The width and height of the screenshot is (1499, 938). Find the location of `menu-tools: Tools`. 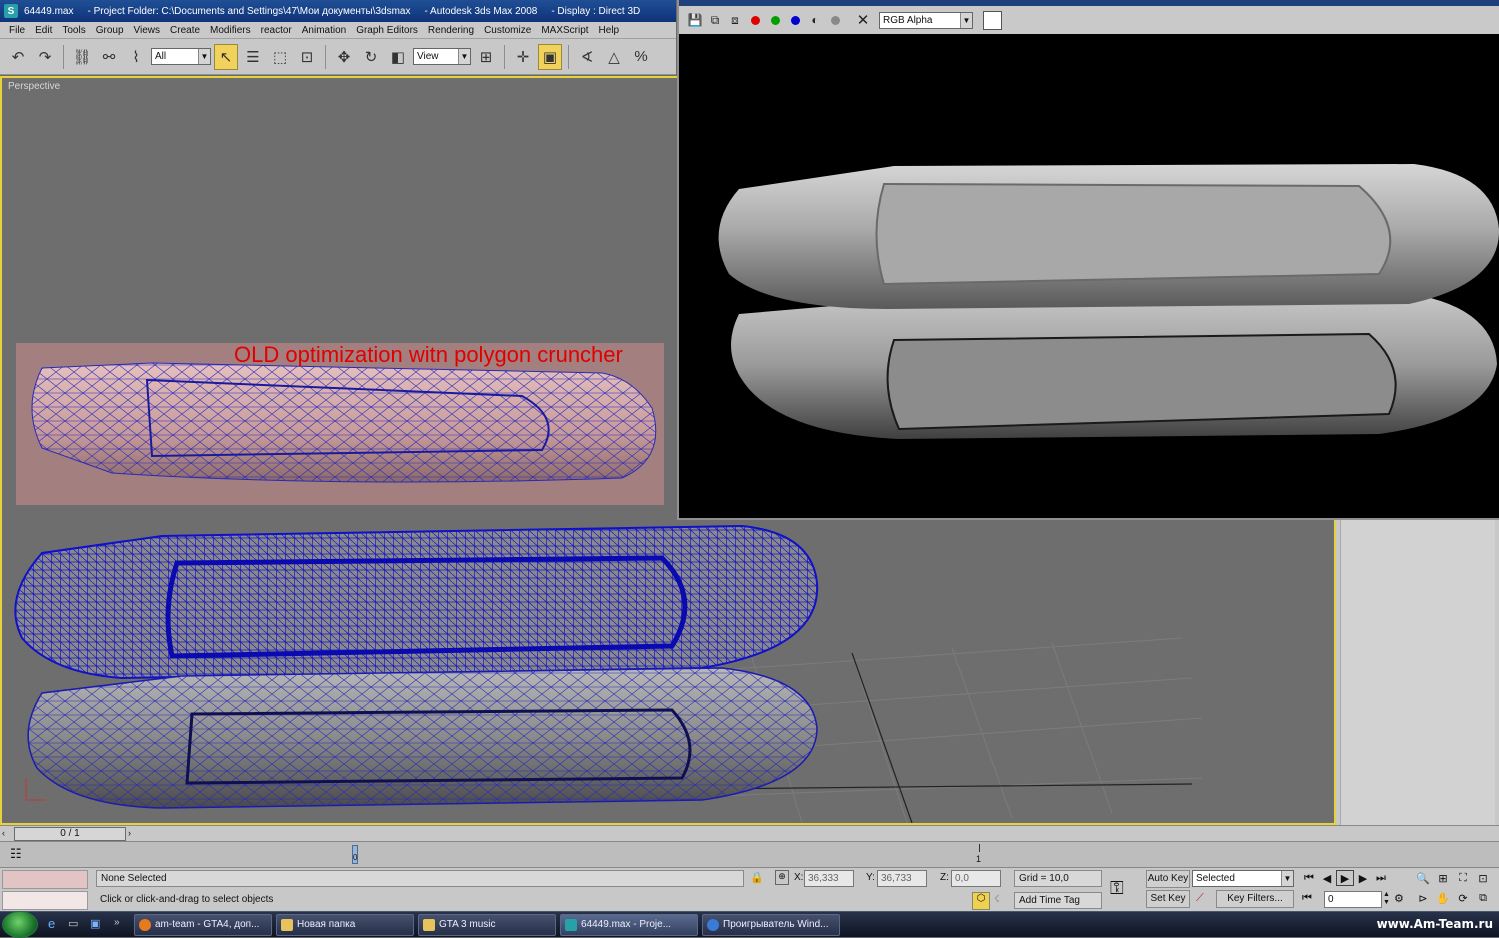

menu-tools: Tools is located at coordinates (73, 30).